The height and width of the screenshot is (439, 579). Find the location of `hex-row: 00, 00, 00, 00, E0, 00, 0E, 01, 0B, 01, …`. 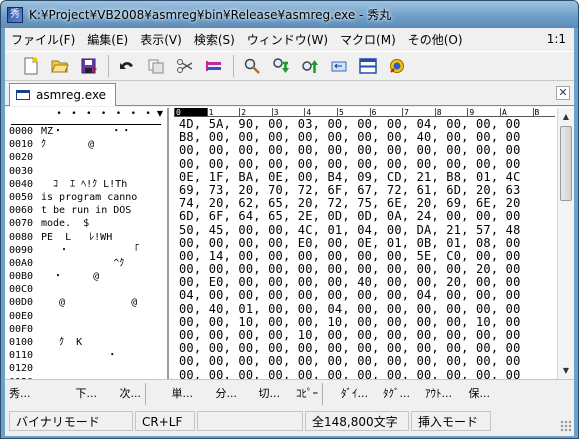

hex-row: 00, 00, 00, 00, E0, 00, 0E, 01, 0B, 01, … is located at coordinates (350, 242).